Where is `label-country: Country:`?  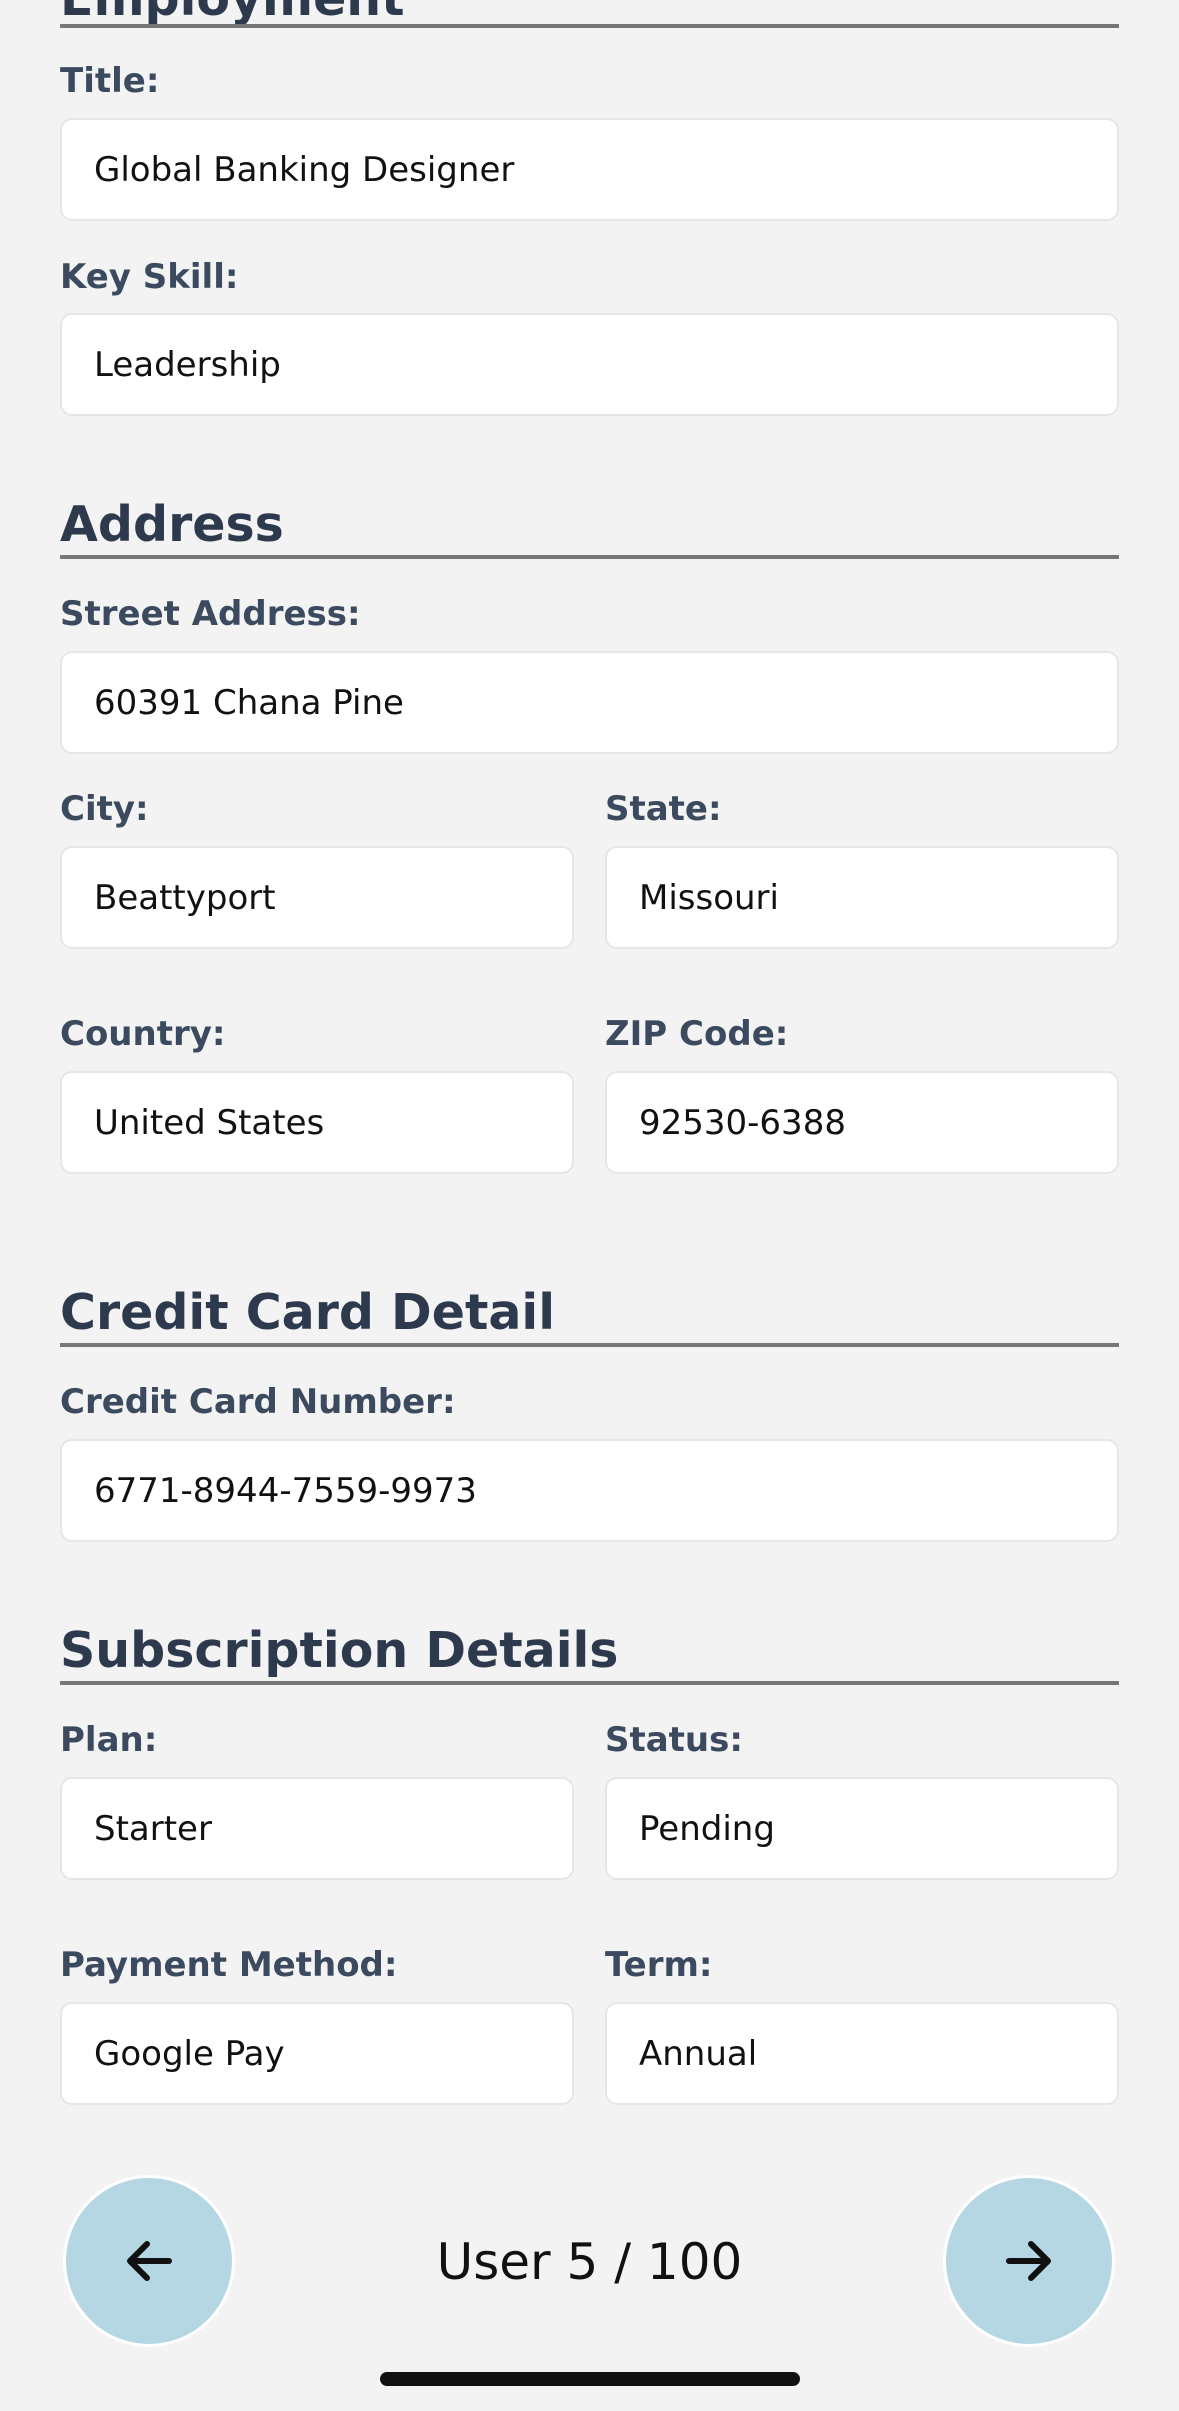 label-country: Country: is located at coordinates (143, 1034).